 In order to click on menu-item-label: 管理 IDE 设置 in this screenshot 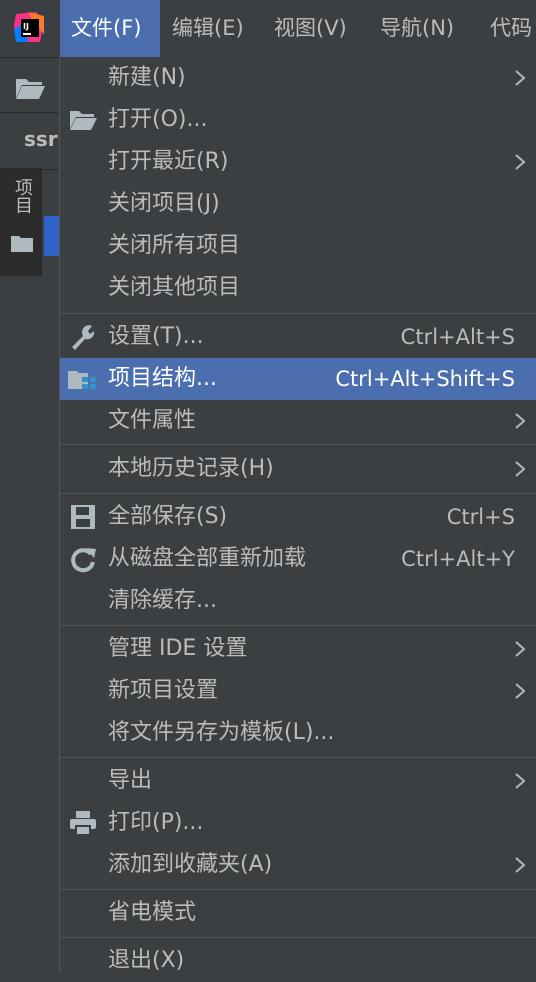, I will do `click(178, 648)`.